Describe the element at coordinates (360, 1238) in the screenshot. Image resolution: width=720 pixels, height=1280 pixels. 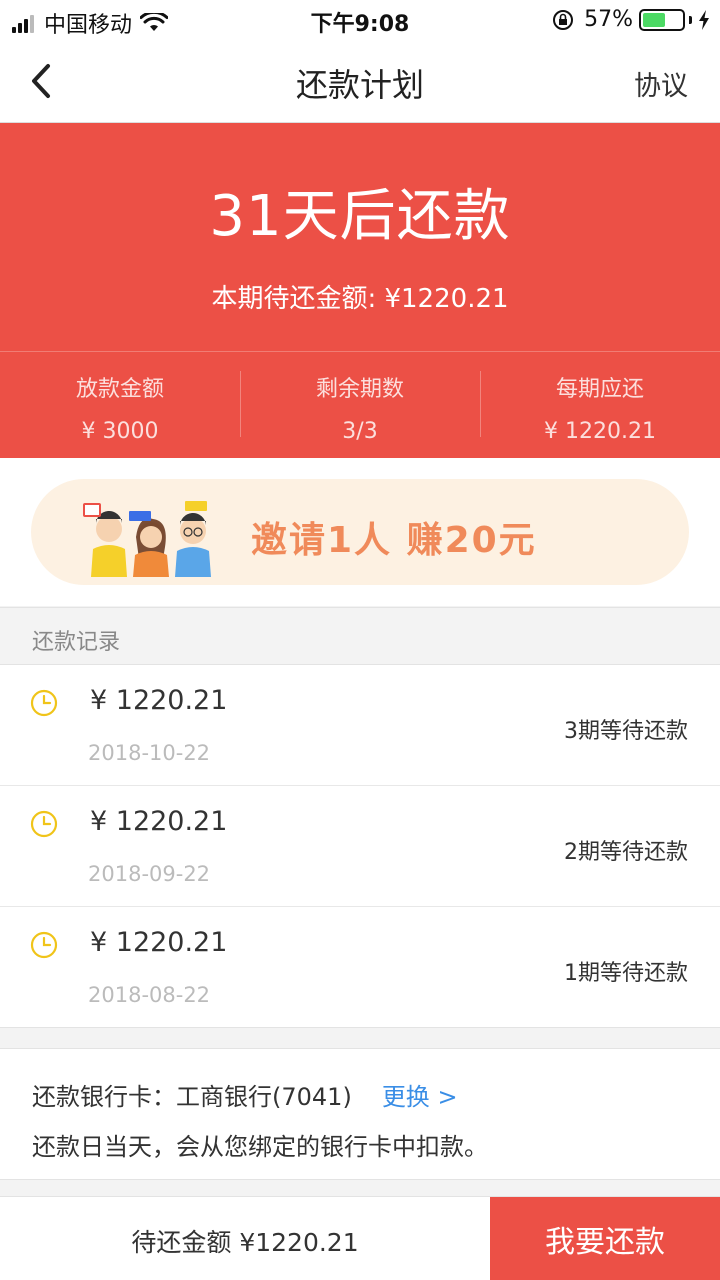
I see `bottom-bar: 待还金额 ¥1220.21 我要还款` at that location.